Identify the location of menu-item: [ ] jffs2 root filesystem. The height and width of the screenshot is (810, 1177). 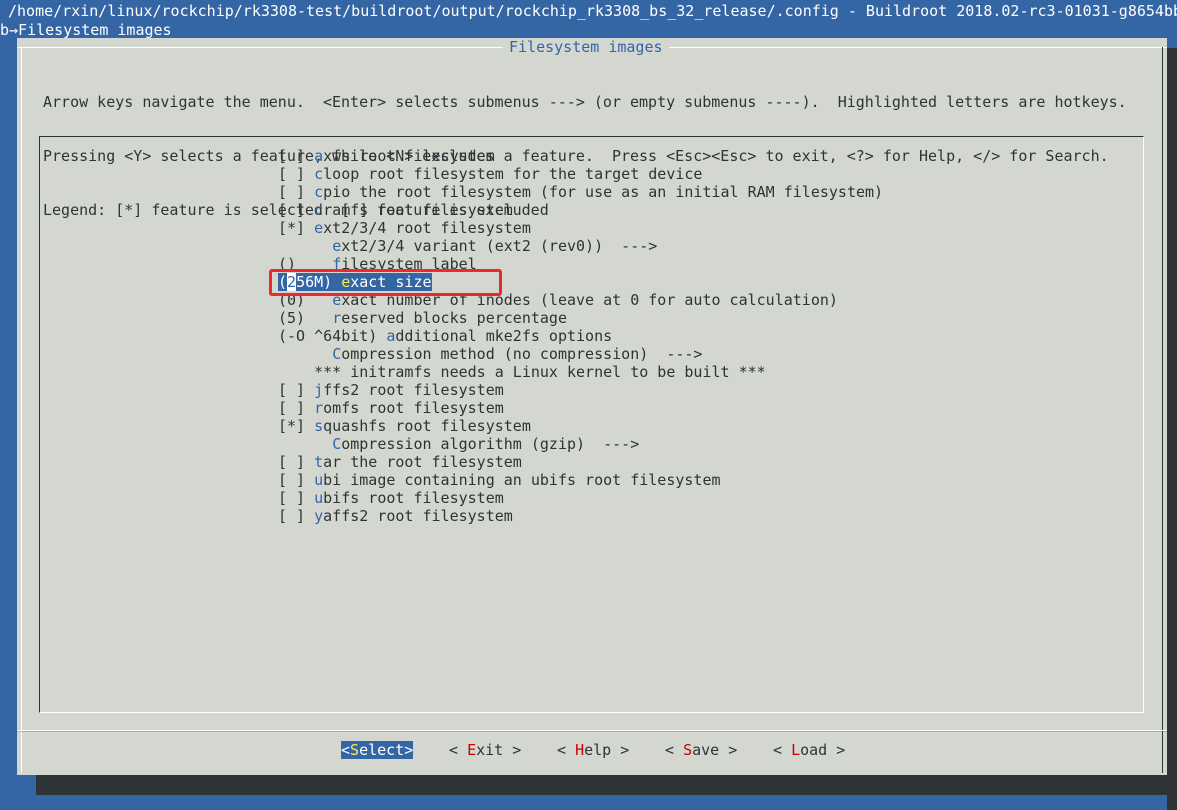
(580, 390).